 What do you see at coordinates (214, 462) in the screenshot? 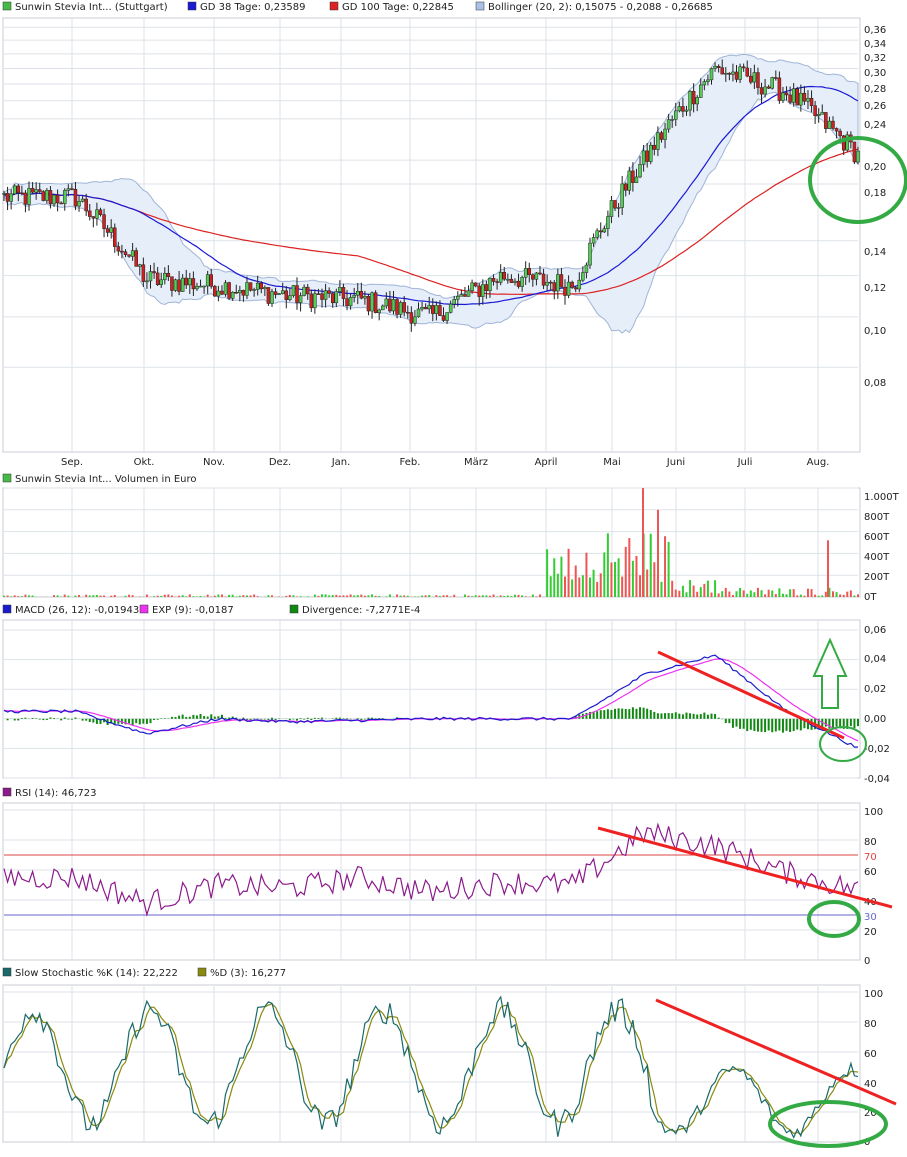
I see `x-tick-label: Nov.` at bounding box center [214, 462].